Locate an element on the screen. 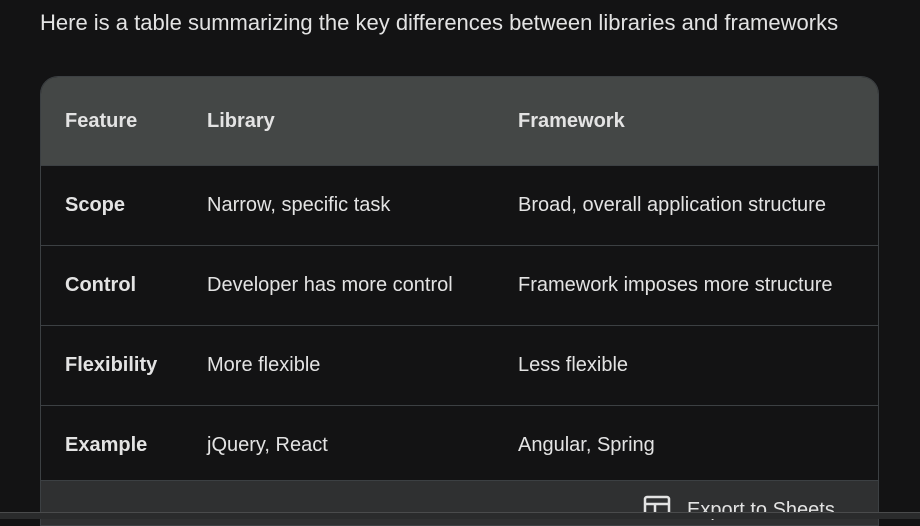  table-footer: Export to Sheets is located at coordinates (459, 502).